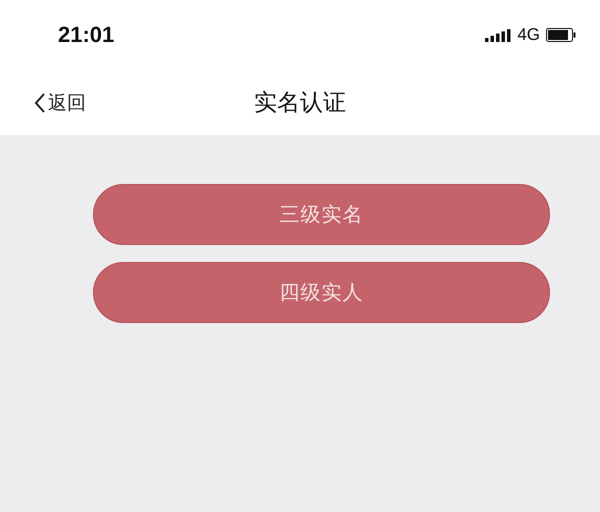 This screenshot has width=600, height=512. Describe the element at coordinates (300, 103) in the screenshot. I see `page-title: 实名认证` at that location.